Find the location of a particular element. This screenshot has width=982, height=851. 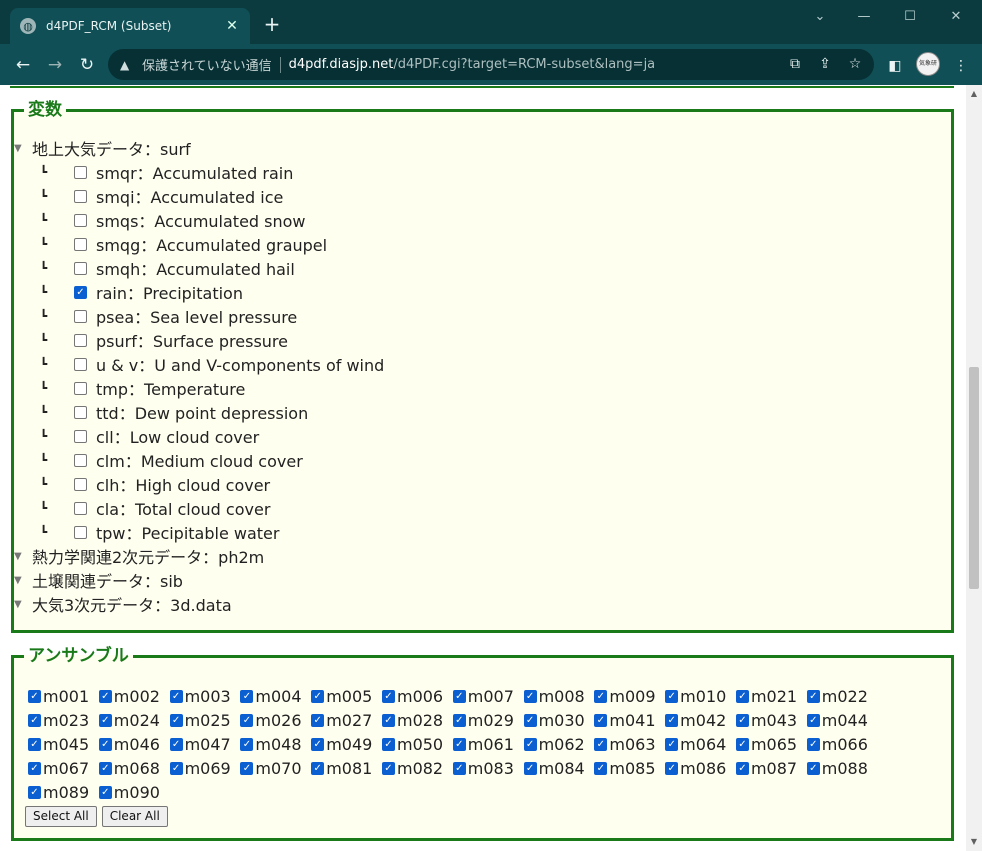

member-label: m026 is located at coordinates (278, 720).